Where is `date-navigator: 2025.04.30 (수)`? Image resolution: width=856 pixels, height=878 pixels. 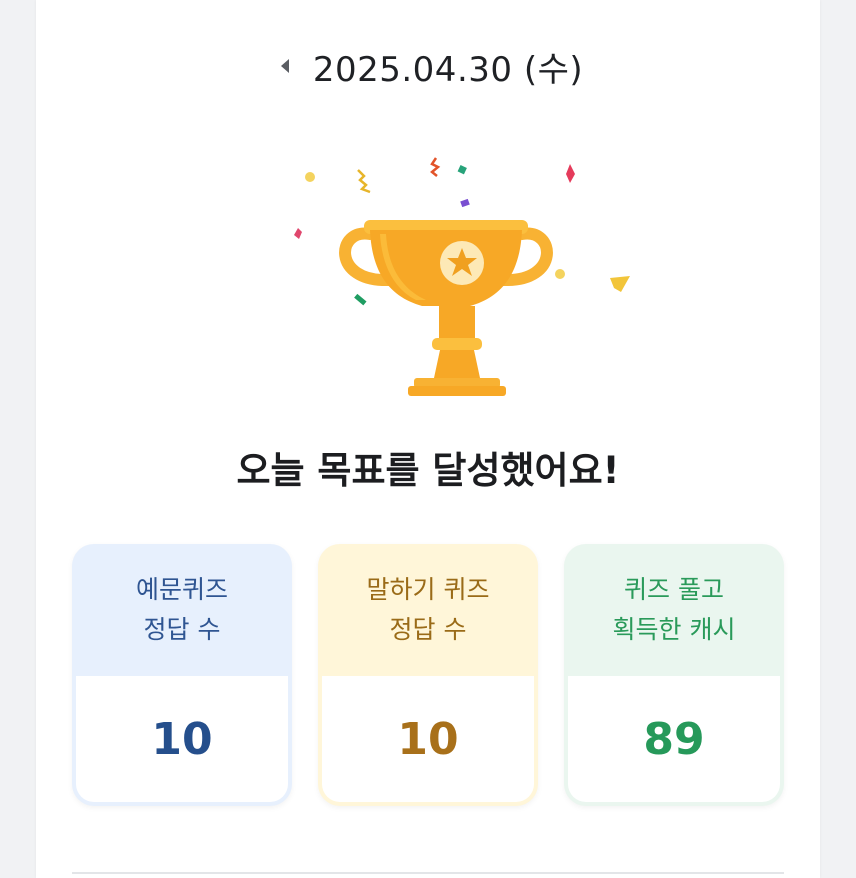 date-navigator: 2025.04.30 (수) is located at coordinates (428, 66).